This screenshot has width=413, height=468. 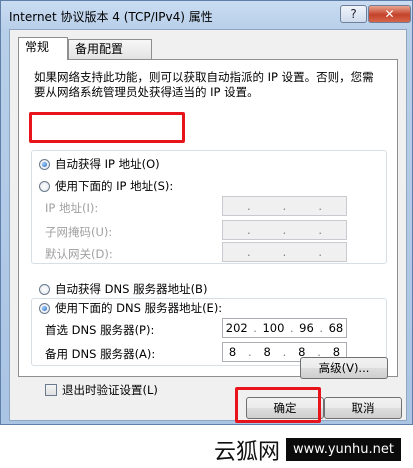 What do you see at coordinates (44, 186) in the screenshot?
I see `radio-manual-ip` at bounding box center [44, 186].